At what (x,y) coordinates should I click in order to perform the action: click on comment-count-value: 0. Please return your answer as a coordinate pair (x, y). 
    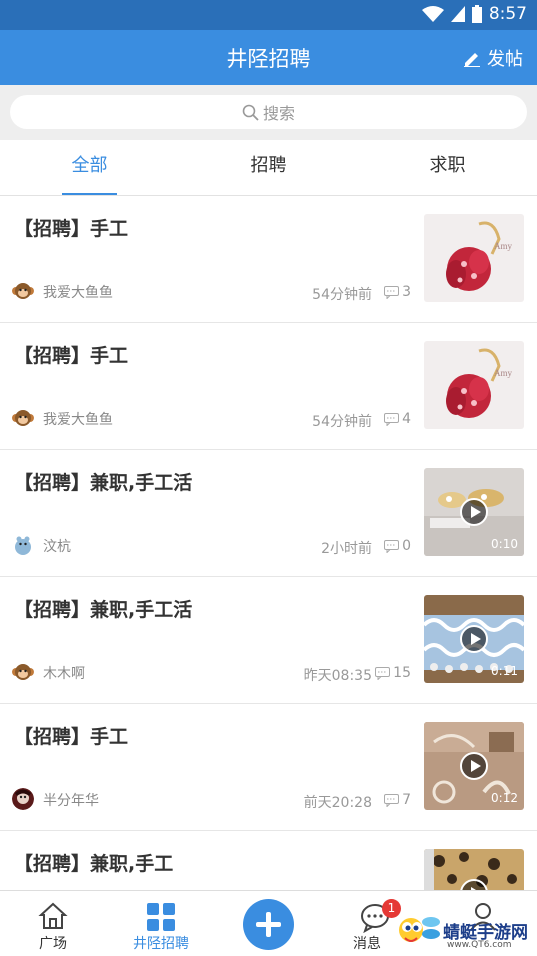
    Looking at the image, I should click on (406, 546).